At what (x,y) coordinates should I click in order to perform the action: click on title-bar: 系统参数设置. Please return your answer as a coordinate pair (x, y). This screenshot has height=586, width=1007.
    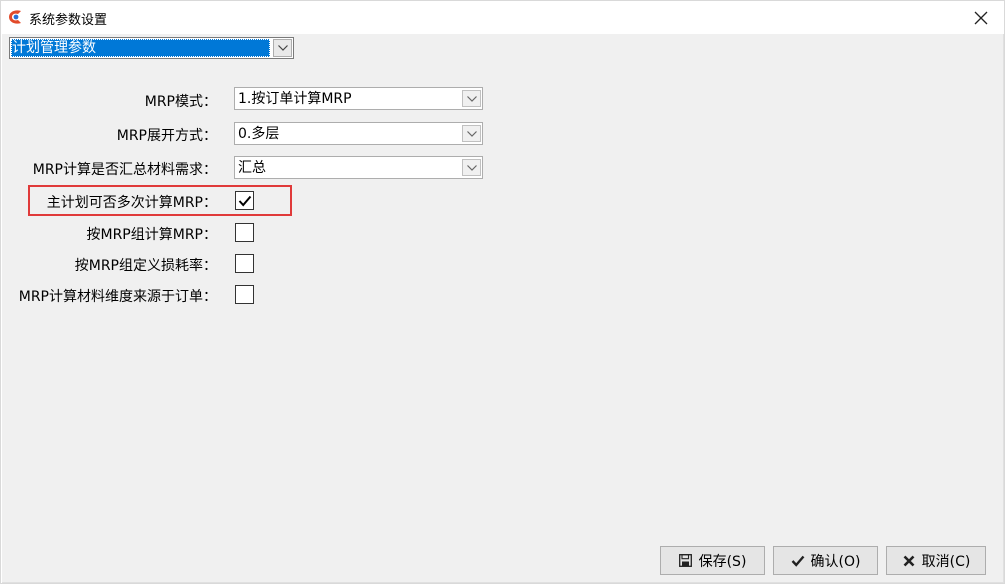
    Looking at the image, I should click on (502, 17).